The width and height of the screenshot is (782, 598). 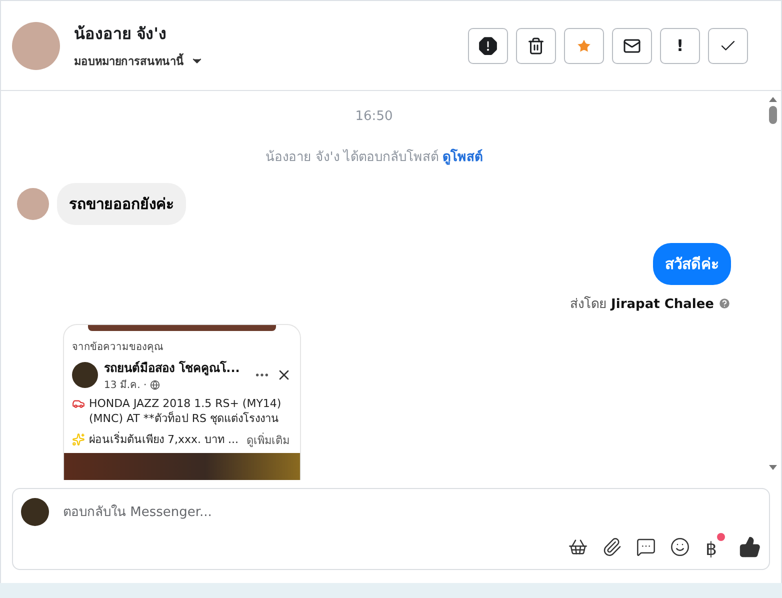 I want to click on post-date: 13 มี.ค. ·, so click(x=125, y=385).